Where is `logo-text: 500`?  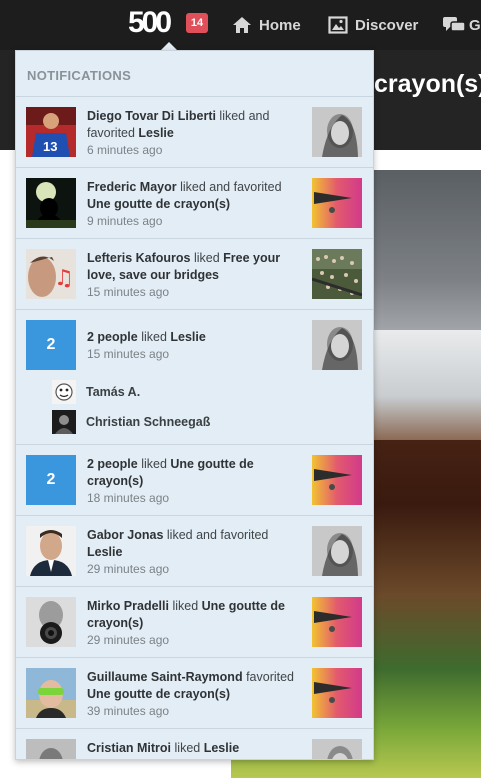 logo-text: 500 is located at coordinates (150, 22).